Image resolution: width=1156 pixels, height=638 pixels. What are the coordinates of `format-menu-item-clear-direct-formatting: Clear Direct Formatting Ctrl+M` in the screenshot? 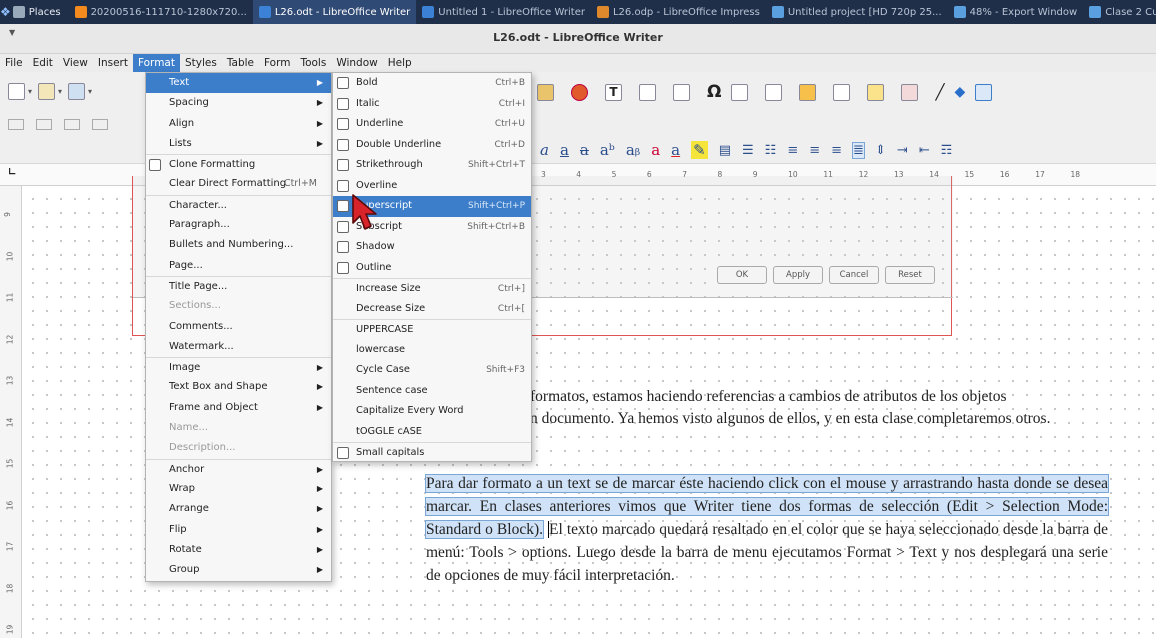 It's located at (238, 184).